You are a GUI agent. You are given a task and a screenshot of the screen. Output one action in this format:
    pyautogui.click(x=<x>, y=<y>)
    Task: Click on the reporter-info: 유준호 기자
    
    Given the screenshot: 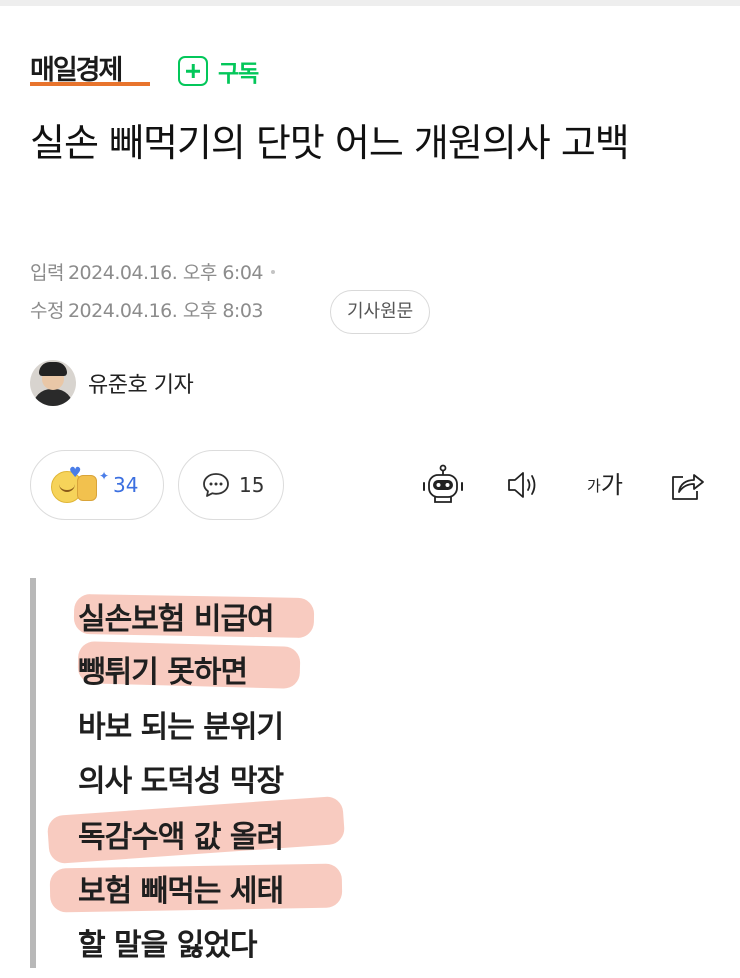 What is the action you would take?
    pyautogui.click(x=112, y=383)
    